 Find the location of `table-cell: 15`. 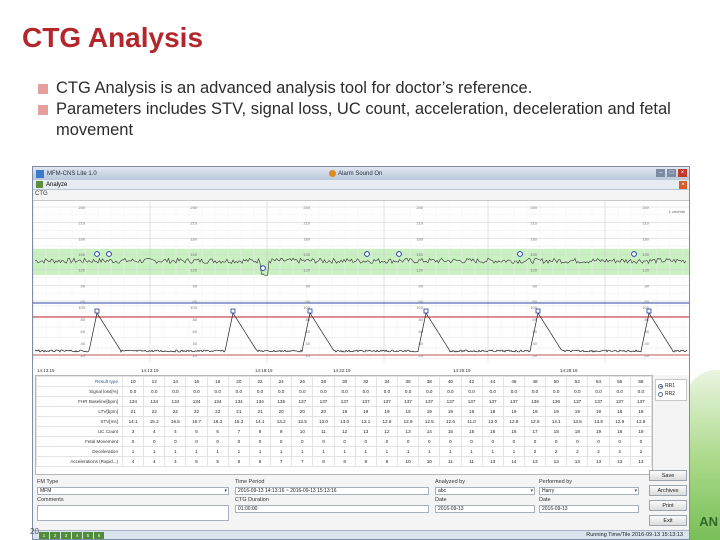

table-cell: 15 is located at coordinates (450, 431).